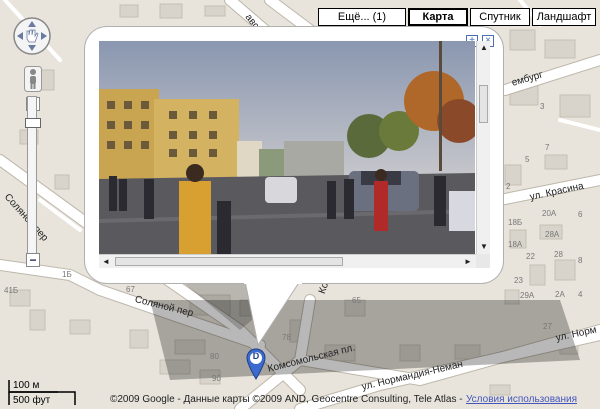  I want to click on scale-imperial: 500 фут, so click(32, 400).